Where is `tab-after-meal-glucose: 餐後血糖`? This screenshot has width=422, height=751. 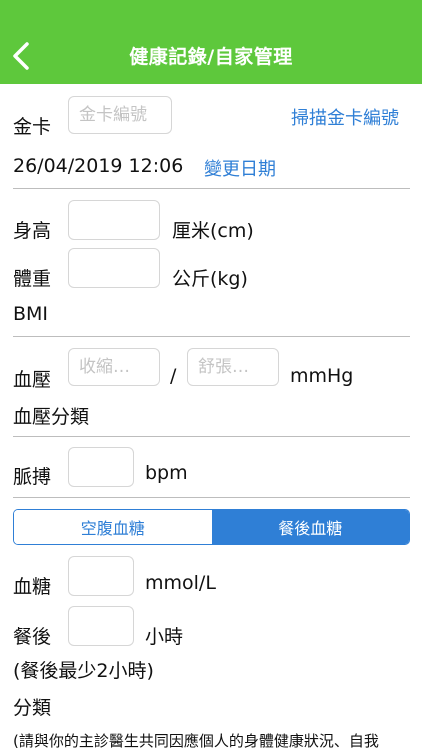 tab-after-meal-glucose: 餐後血糖 is located at coordinates (310, 527).